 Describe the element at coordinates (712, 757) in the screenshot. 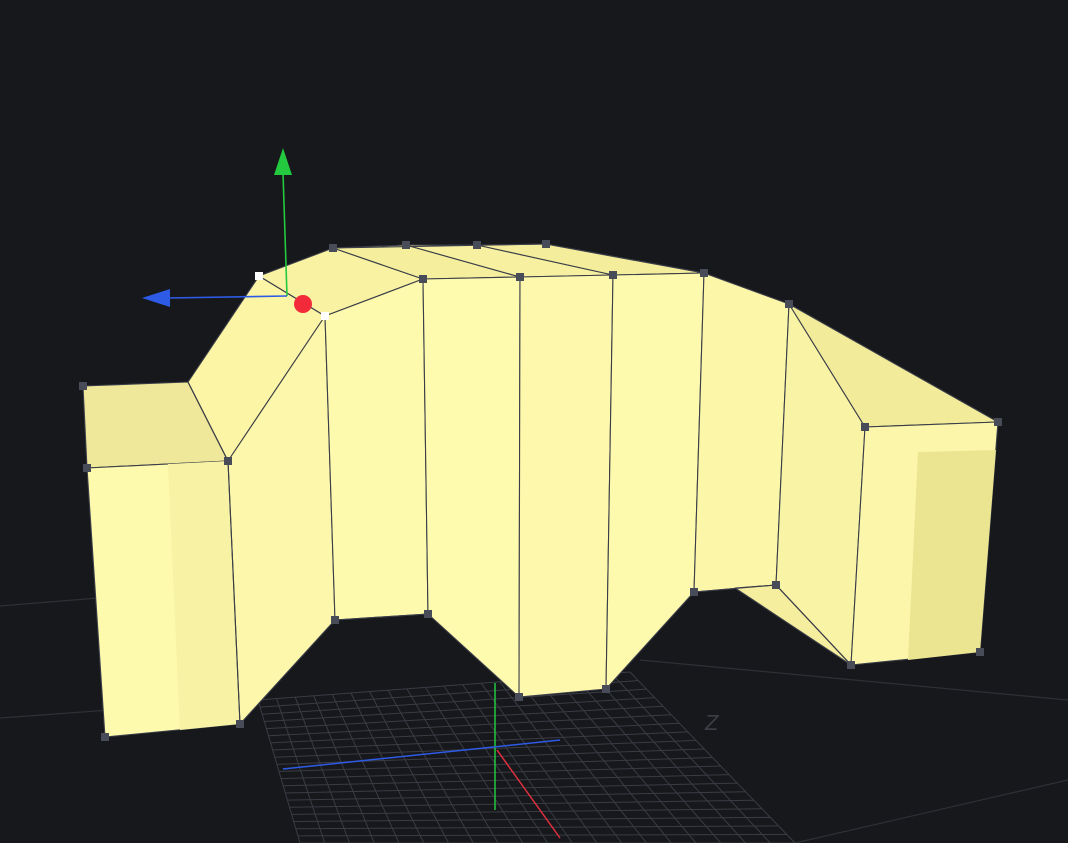

I see `grid-line` at that location.